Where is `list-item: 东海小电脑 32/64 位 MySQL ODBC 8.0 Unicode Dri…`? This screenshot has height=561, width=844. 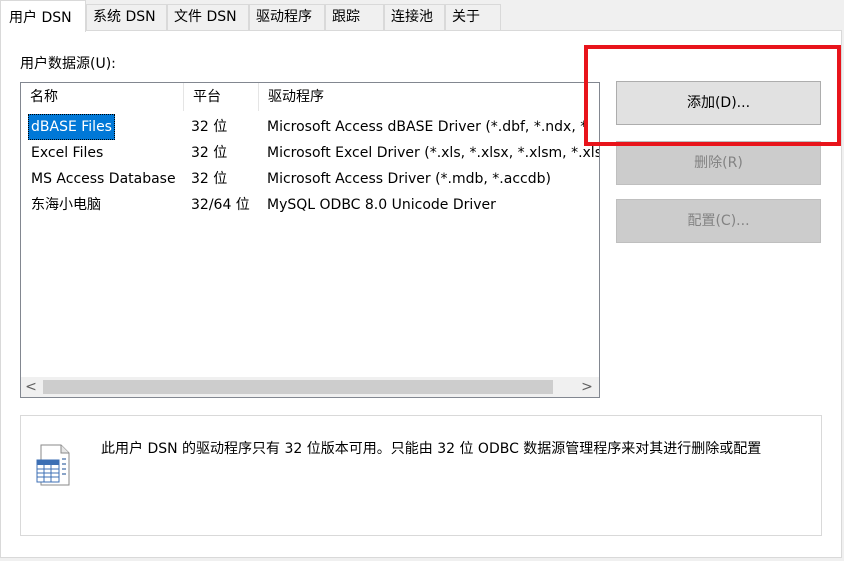
list-item: 东海小电脑 32/64 位 MySQL ODBC 8.0 Unicode Dri… is located at coordinates (310, 205).